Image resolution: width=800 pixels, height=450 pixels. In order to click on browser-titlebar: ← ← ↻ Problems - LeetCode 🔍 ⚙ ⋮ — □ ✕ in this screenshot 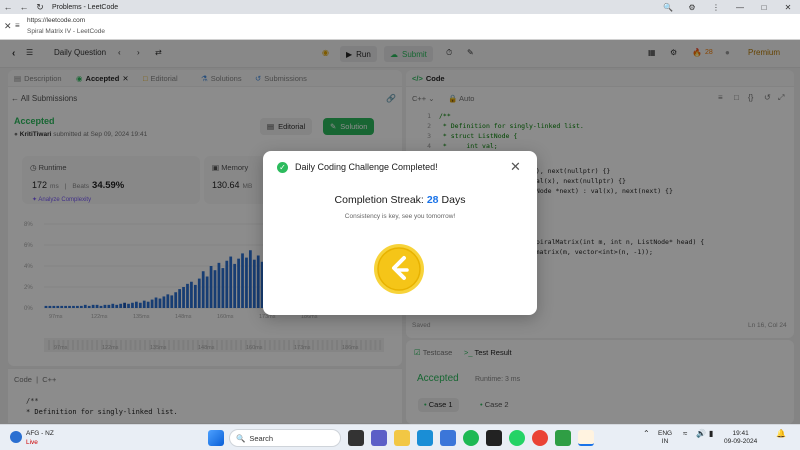, I will do `click(400, 7)`.